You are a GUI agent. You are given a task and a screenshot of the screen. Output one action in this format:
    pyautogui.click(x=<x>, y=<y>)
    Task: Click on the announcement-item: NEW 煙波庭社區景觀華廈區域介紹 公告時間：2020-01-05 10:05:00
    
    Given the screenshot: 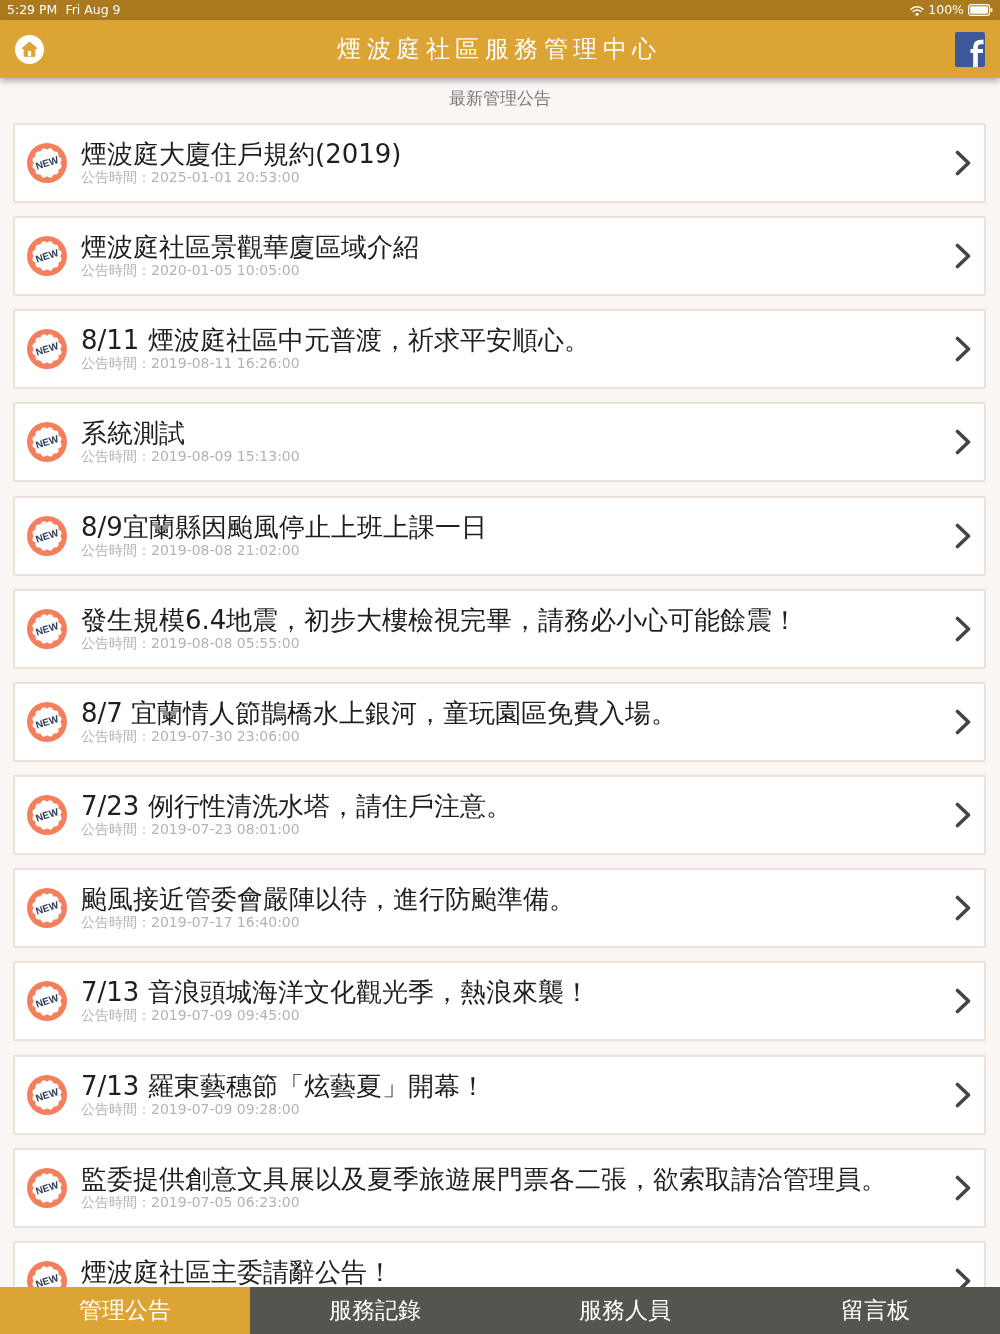 What is the action you would take?
    pyautogui.click(x=499, y=256)
    